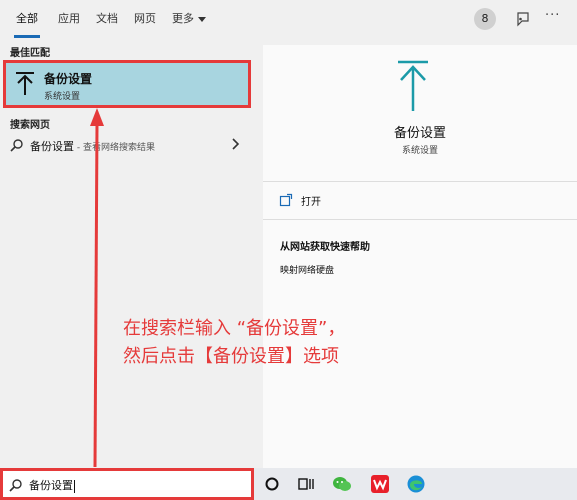 This screenshot has height=500, width=577. I want to click on search-query: 备份设置, so click(51, 485).